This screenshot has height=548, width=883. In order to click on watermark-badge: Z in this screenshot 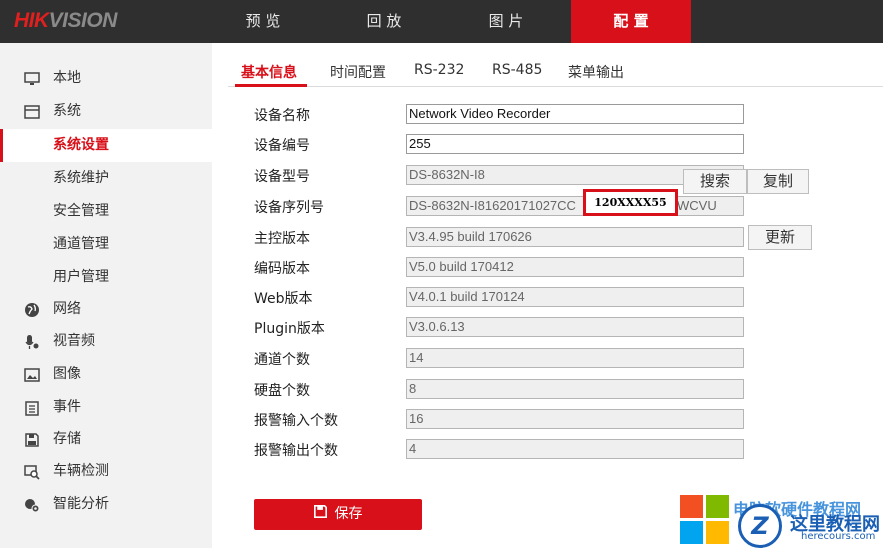, I will do `click(760, 526)`.